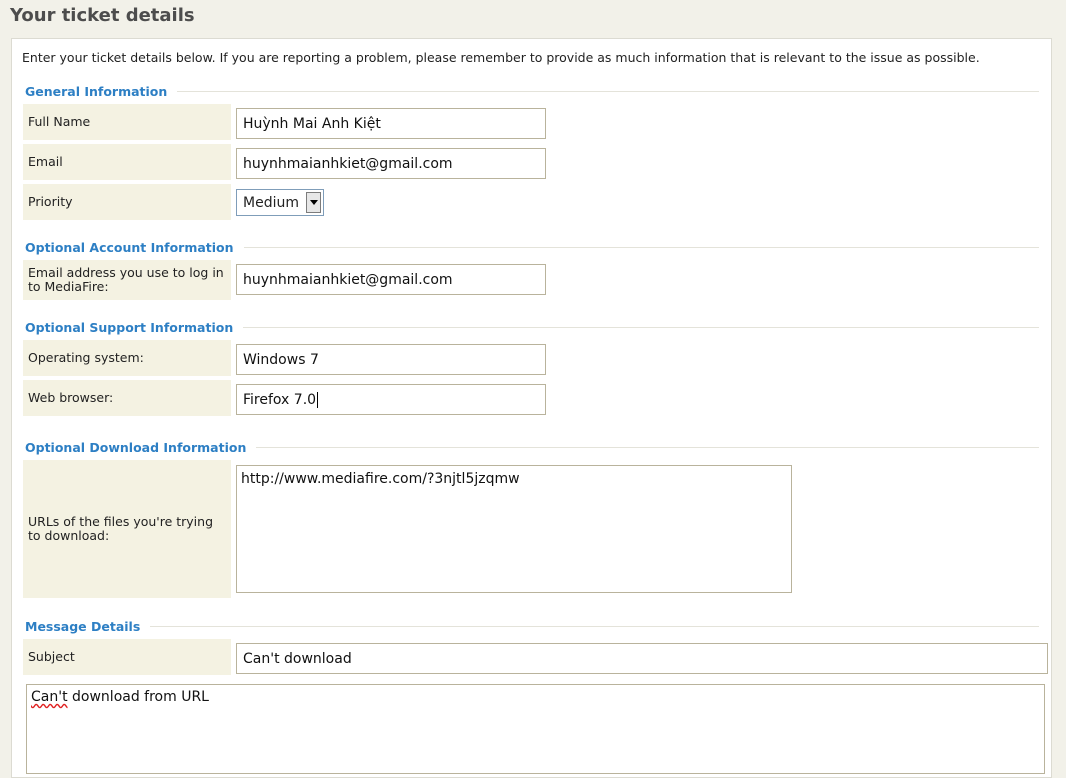 This screenshot has width=1066, height=778. What do you see at coordinates (313, 202) in the screenshot?
I see `chevron-down-icon` at bounding box center [313, 202].